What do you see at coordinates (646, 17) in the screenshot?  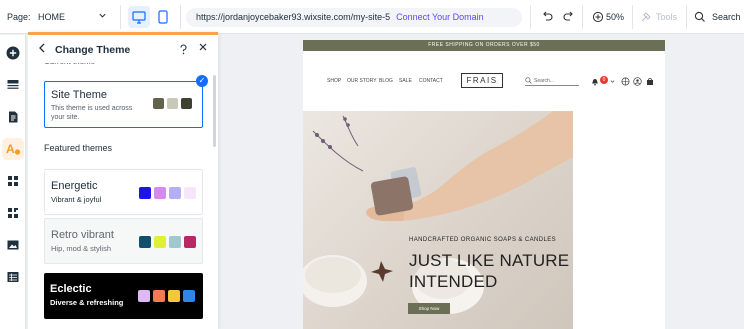 I see `tools-icon` at bounding box center [646, 17].